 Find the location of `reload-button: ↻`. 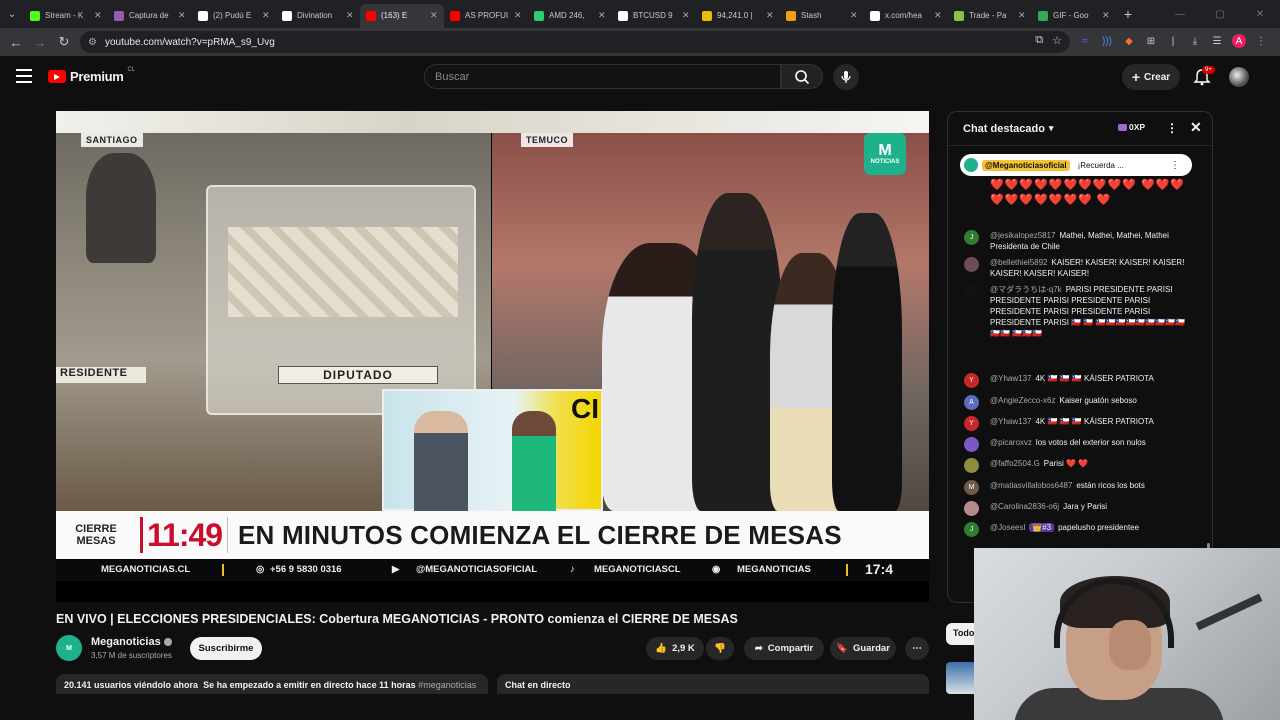

reload-button: ↻ is located at coordinates (64, 42).